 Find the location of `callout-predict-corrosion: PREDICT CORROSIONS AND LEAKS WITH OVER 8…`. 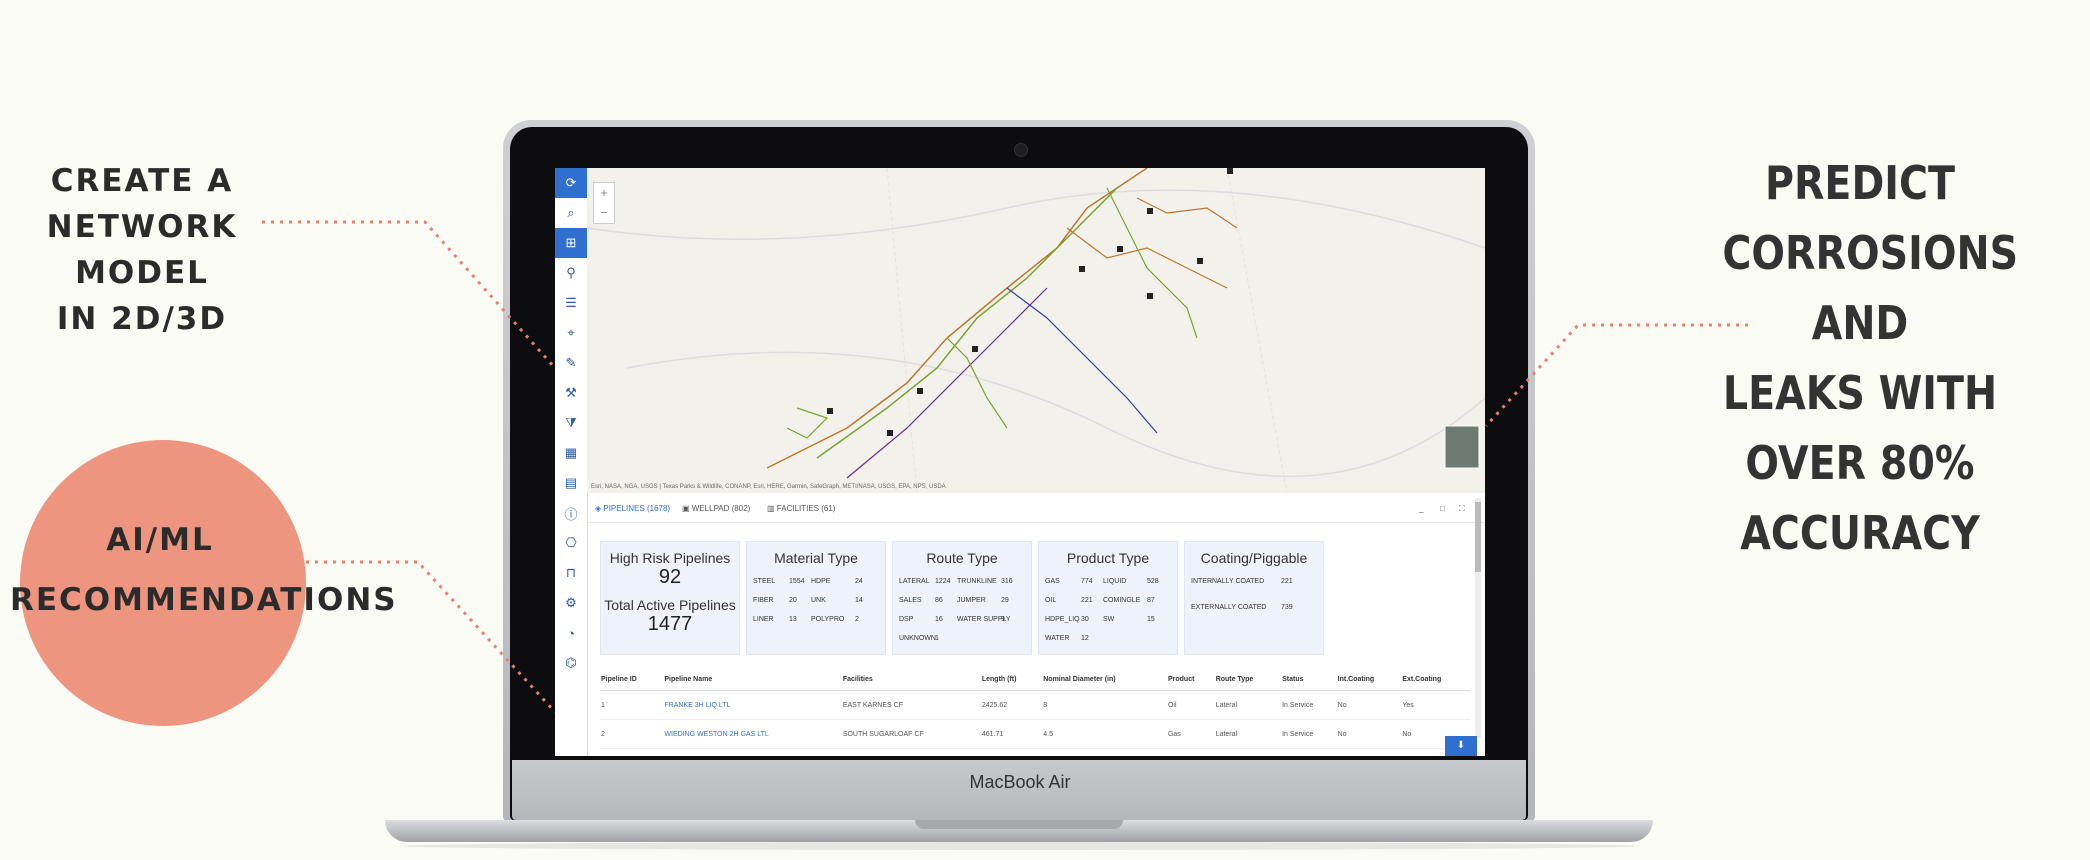

callout-predict-corrosion: PREDICT CORROSIONS AND LEAKS WITH OVER 8… is located at coordinates (1870, 358).